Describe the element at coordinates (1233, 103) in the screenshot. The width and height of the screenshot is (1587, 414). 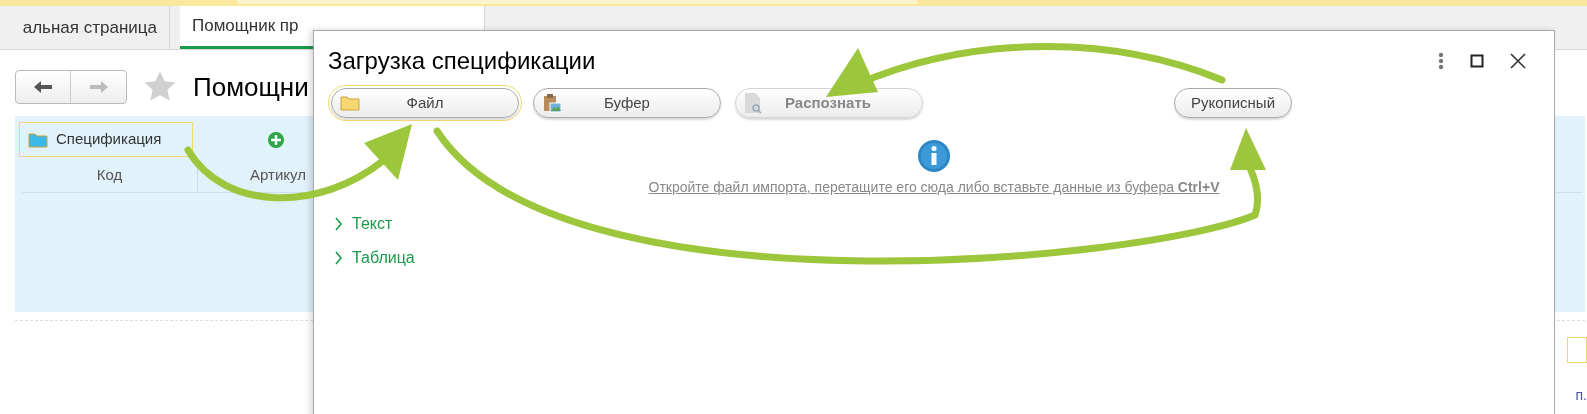
I see `handwritten-button: Рукописный` at that location.